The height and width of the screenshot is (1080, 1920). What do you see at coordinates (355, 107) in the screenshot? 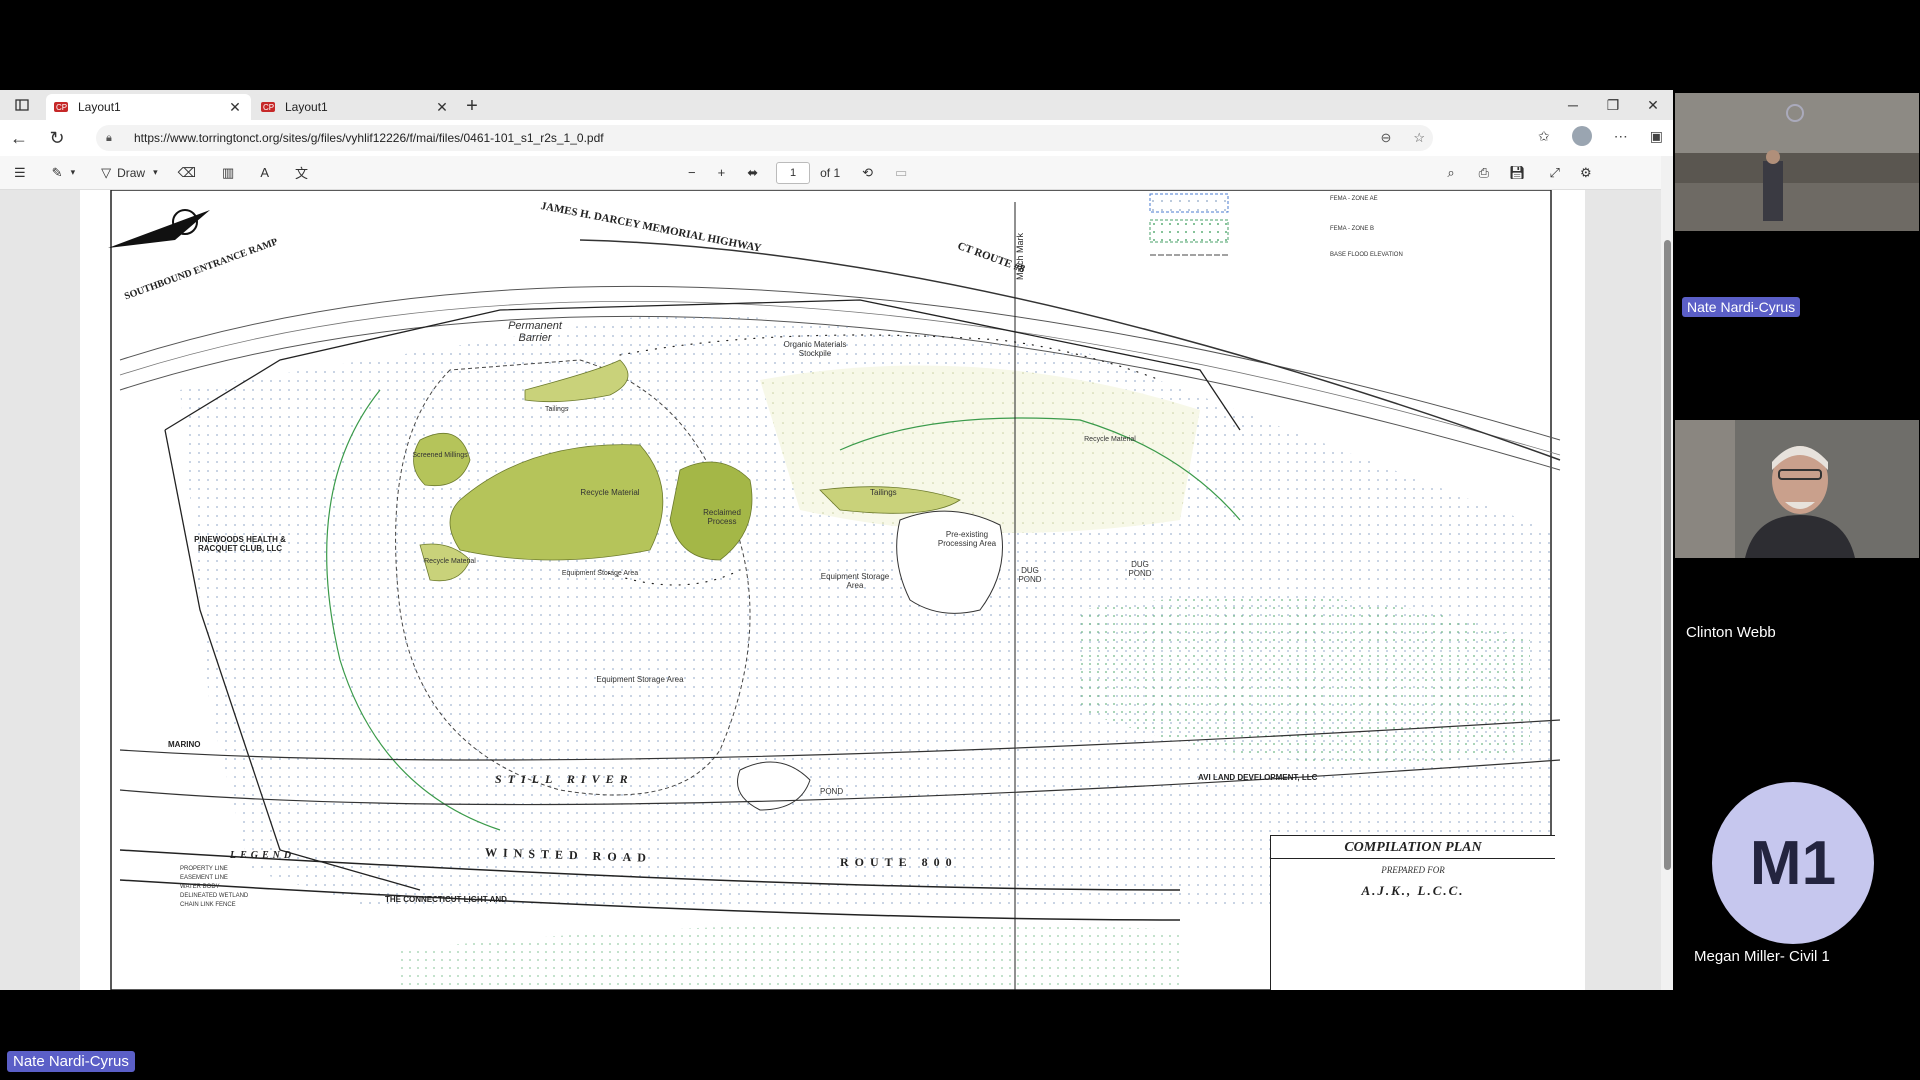
I see `tab-layout1: CP Layout1 ✕` at bounding box center [355, 107].